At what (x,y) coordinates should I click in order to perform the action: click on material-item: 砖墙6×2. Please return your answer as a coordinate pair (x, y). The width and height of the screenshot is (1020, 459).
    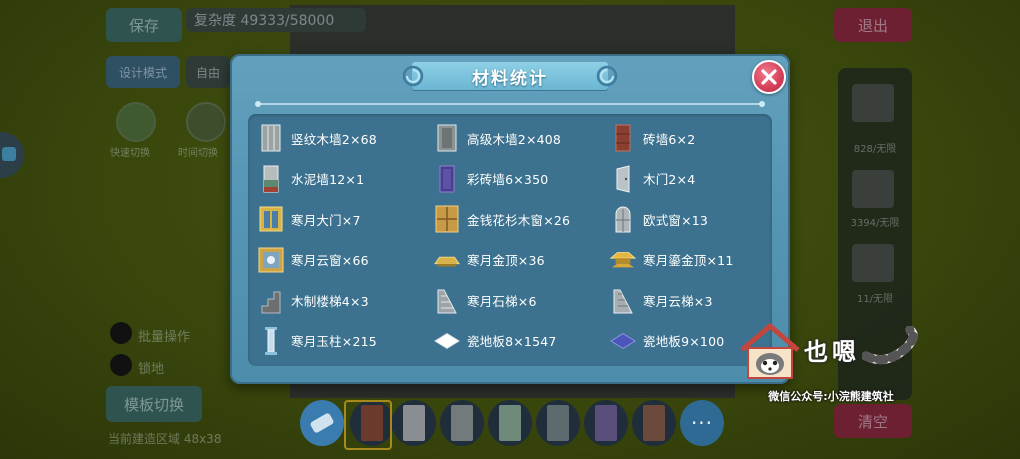
    Looking at the image, I should click on (689, 138).